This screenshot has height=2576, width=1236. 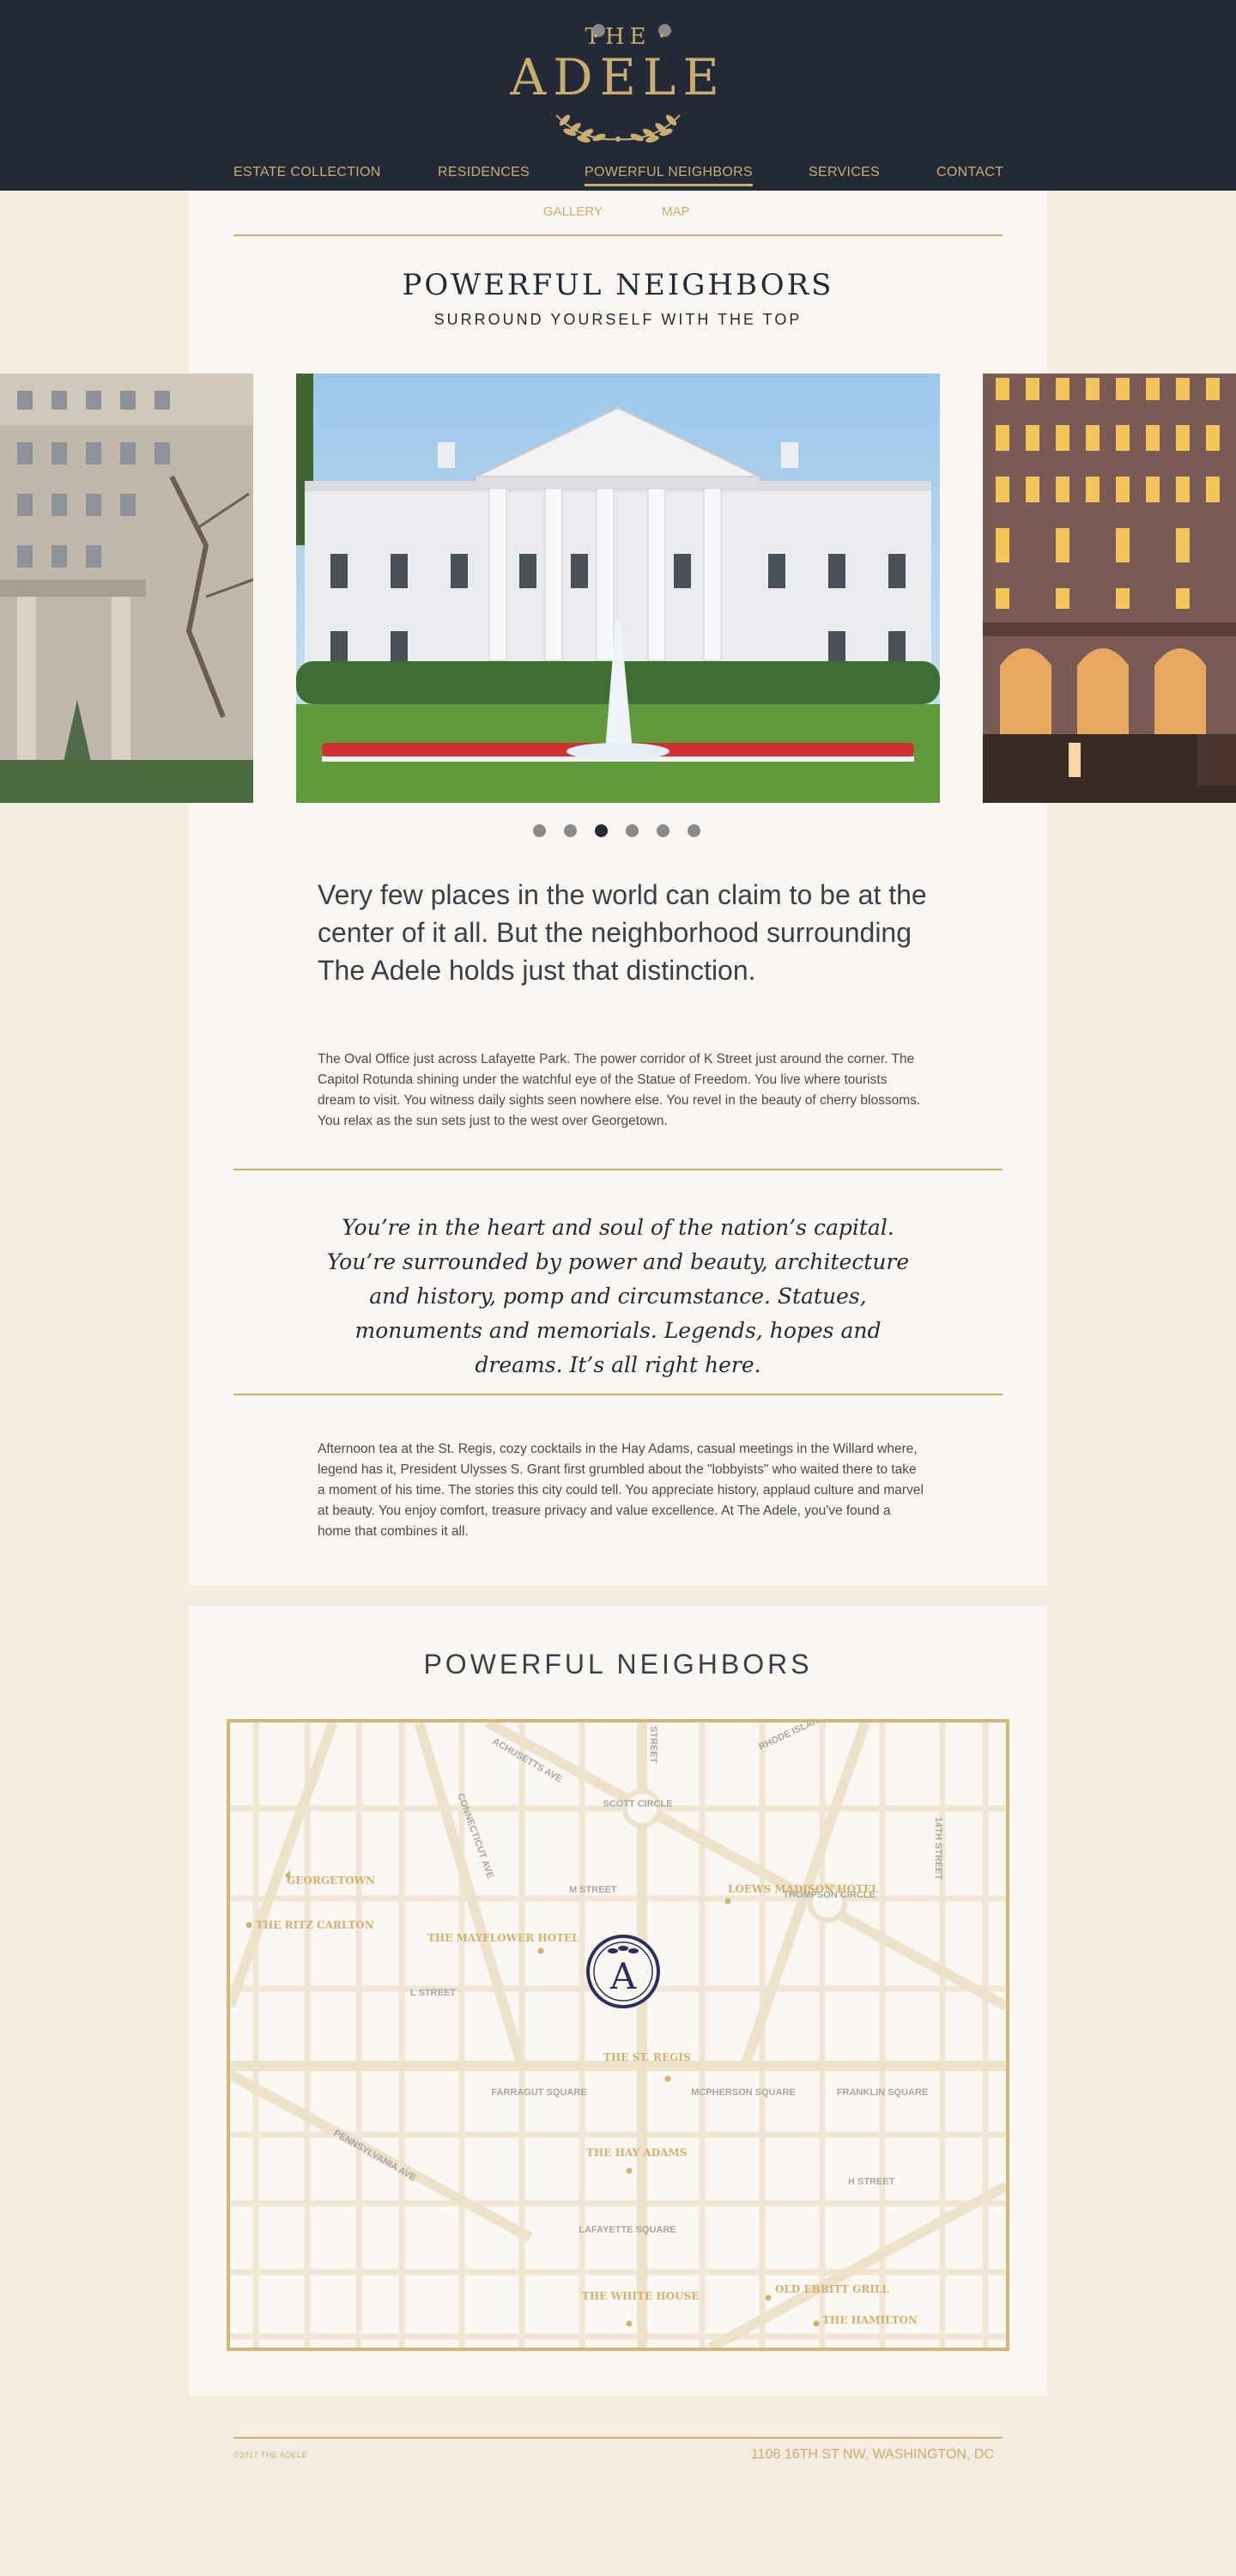 I want to click on carousel-dots, so click(x=618, y=831).